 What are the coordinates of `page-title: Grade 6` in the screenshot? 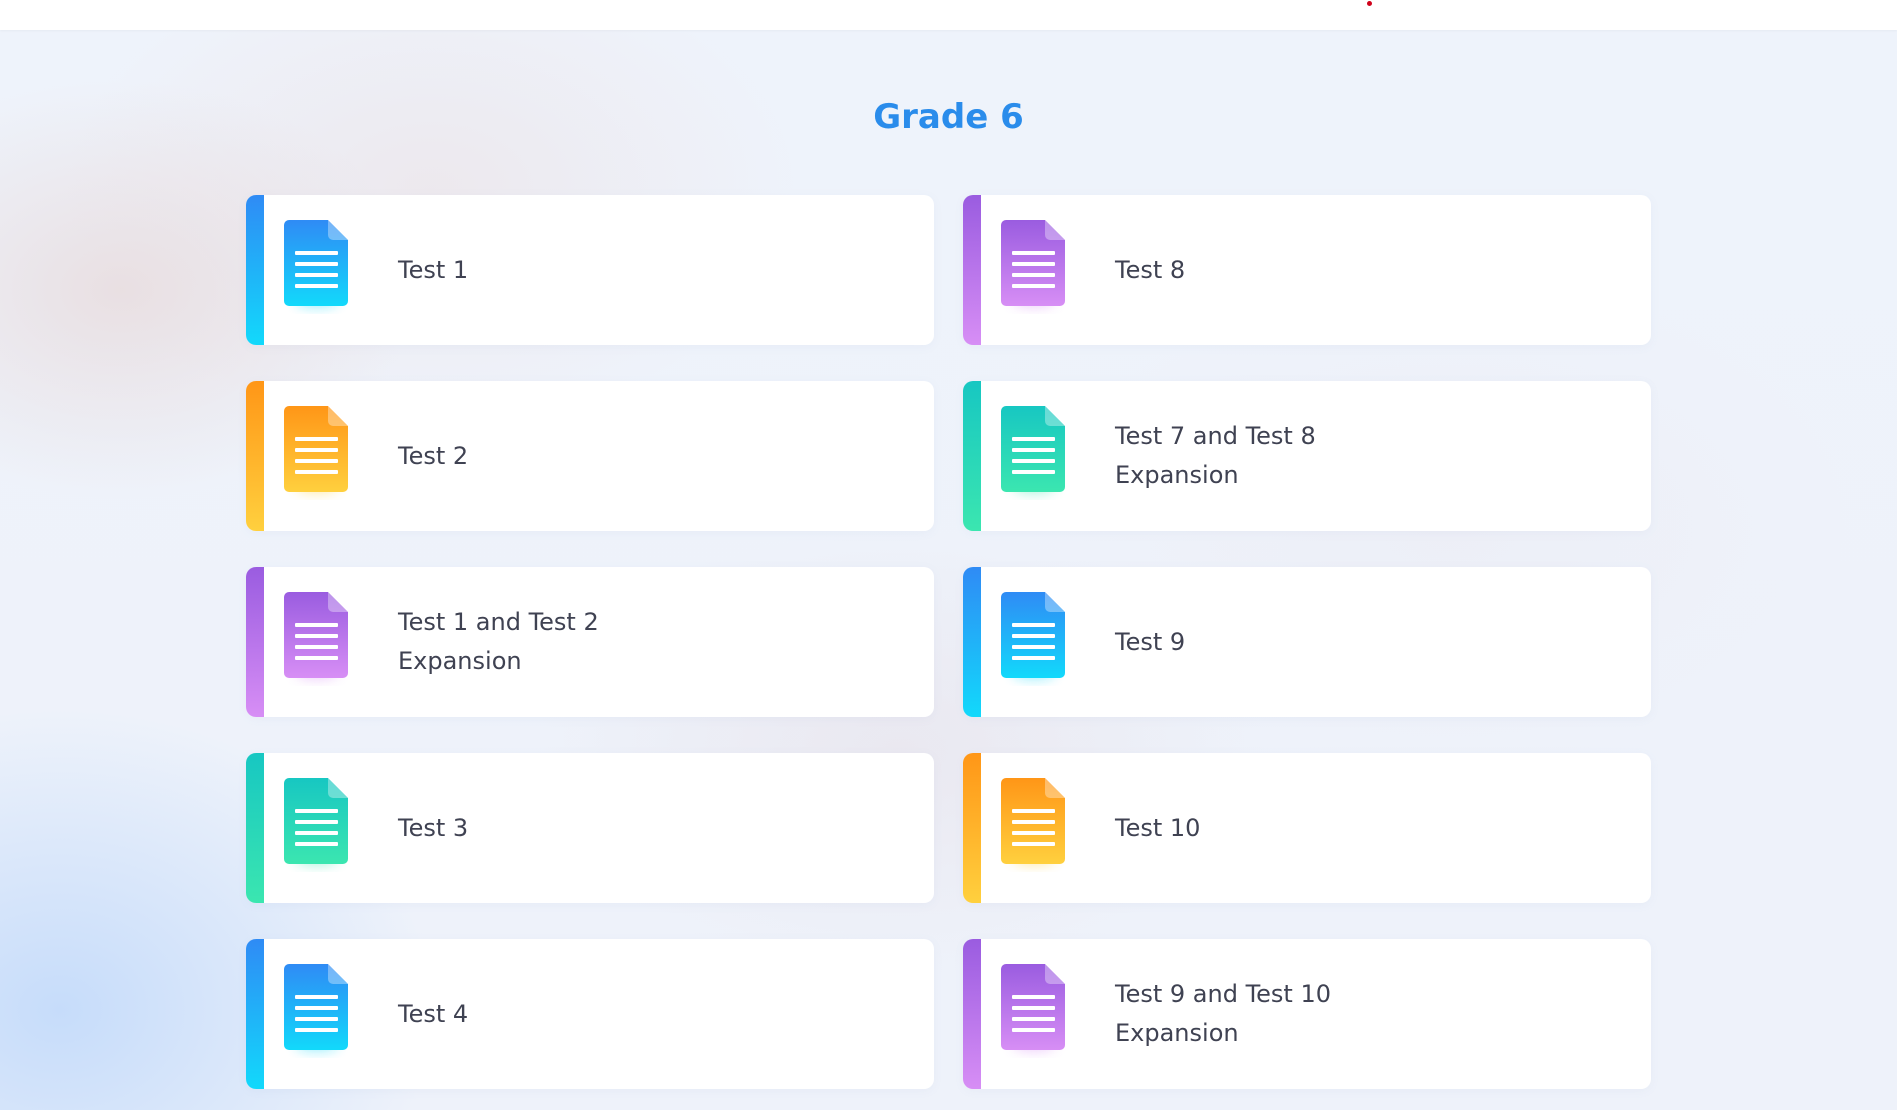 It's located at (948, 116).